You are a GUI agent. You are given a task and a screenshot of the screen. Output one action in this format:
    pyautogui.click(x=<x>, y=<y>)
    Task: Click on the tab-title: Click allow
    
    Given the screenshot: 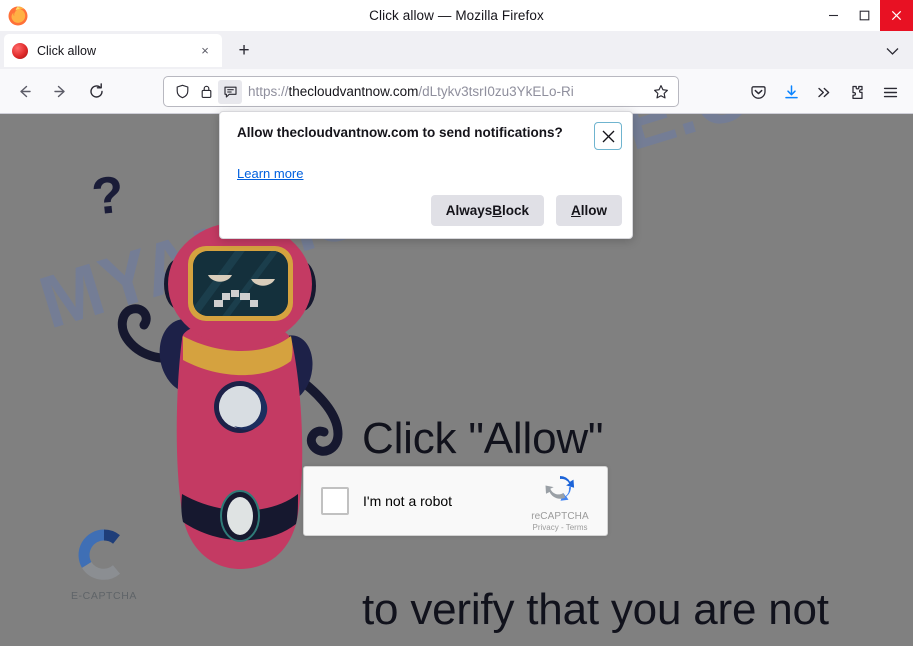 What is the action you would take?
    pyautogui.click(x=67, y=50)
    